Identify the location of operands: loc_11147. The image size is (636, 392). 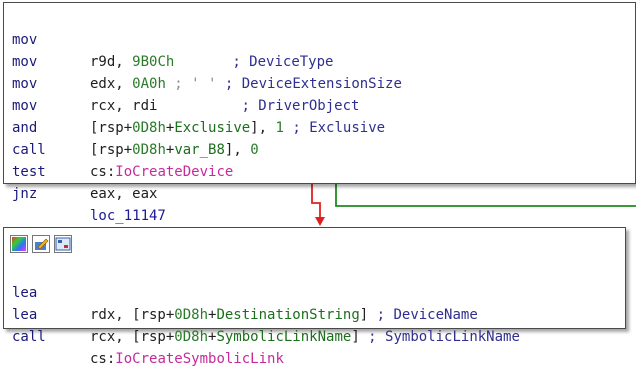
(128, 216).